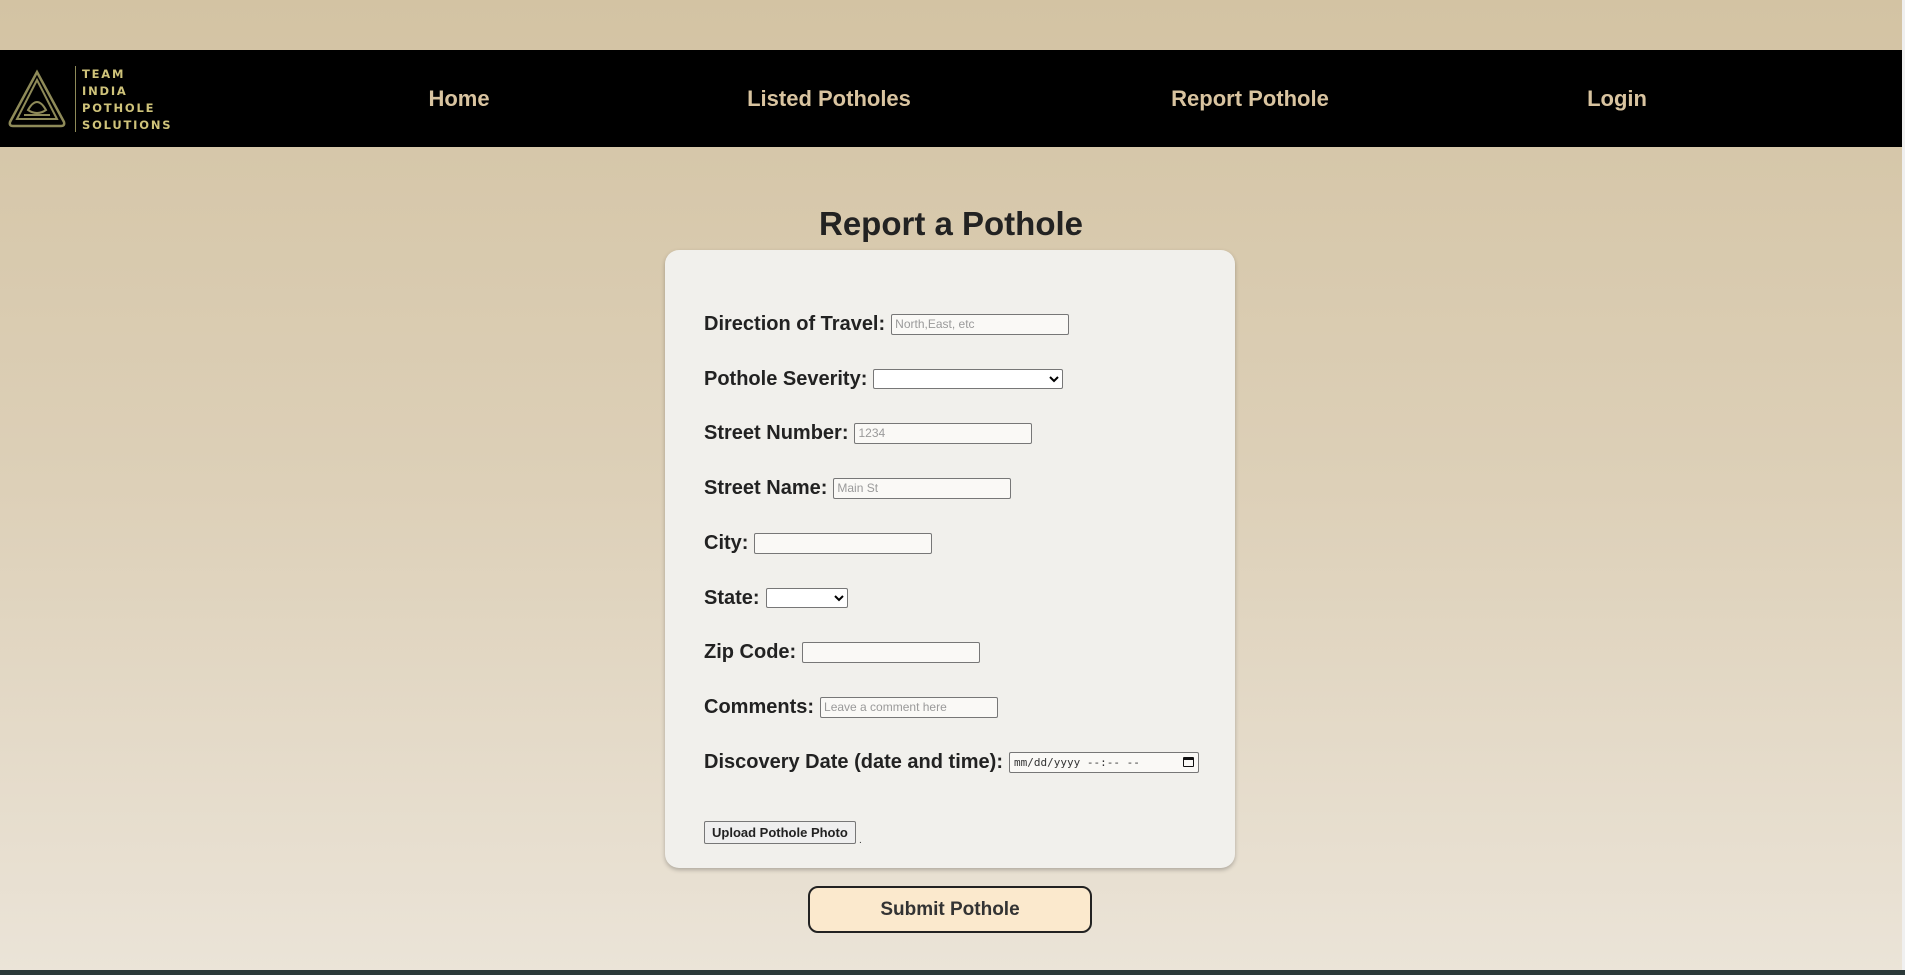 Image resolution: width=1905 pixels, height=975 pixels. What do you see at coordinates (806, 598) in the screenshot?
I see `state-select` at bounding box center [806, 598].